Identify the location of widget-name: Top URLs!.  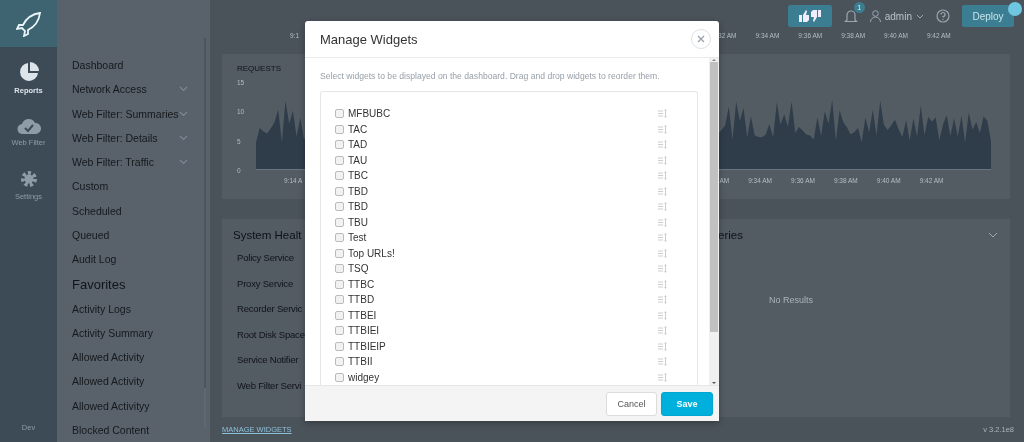
(371, 253).